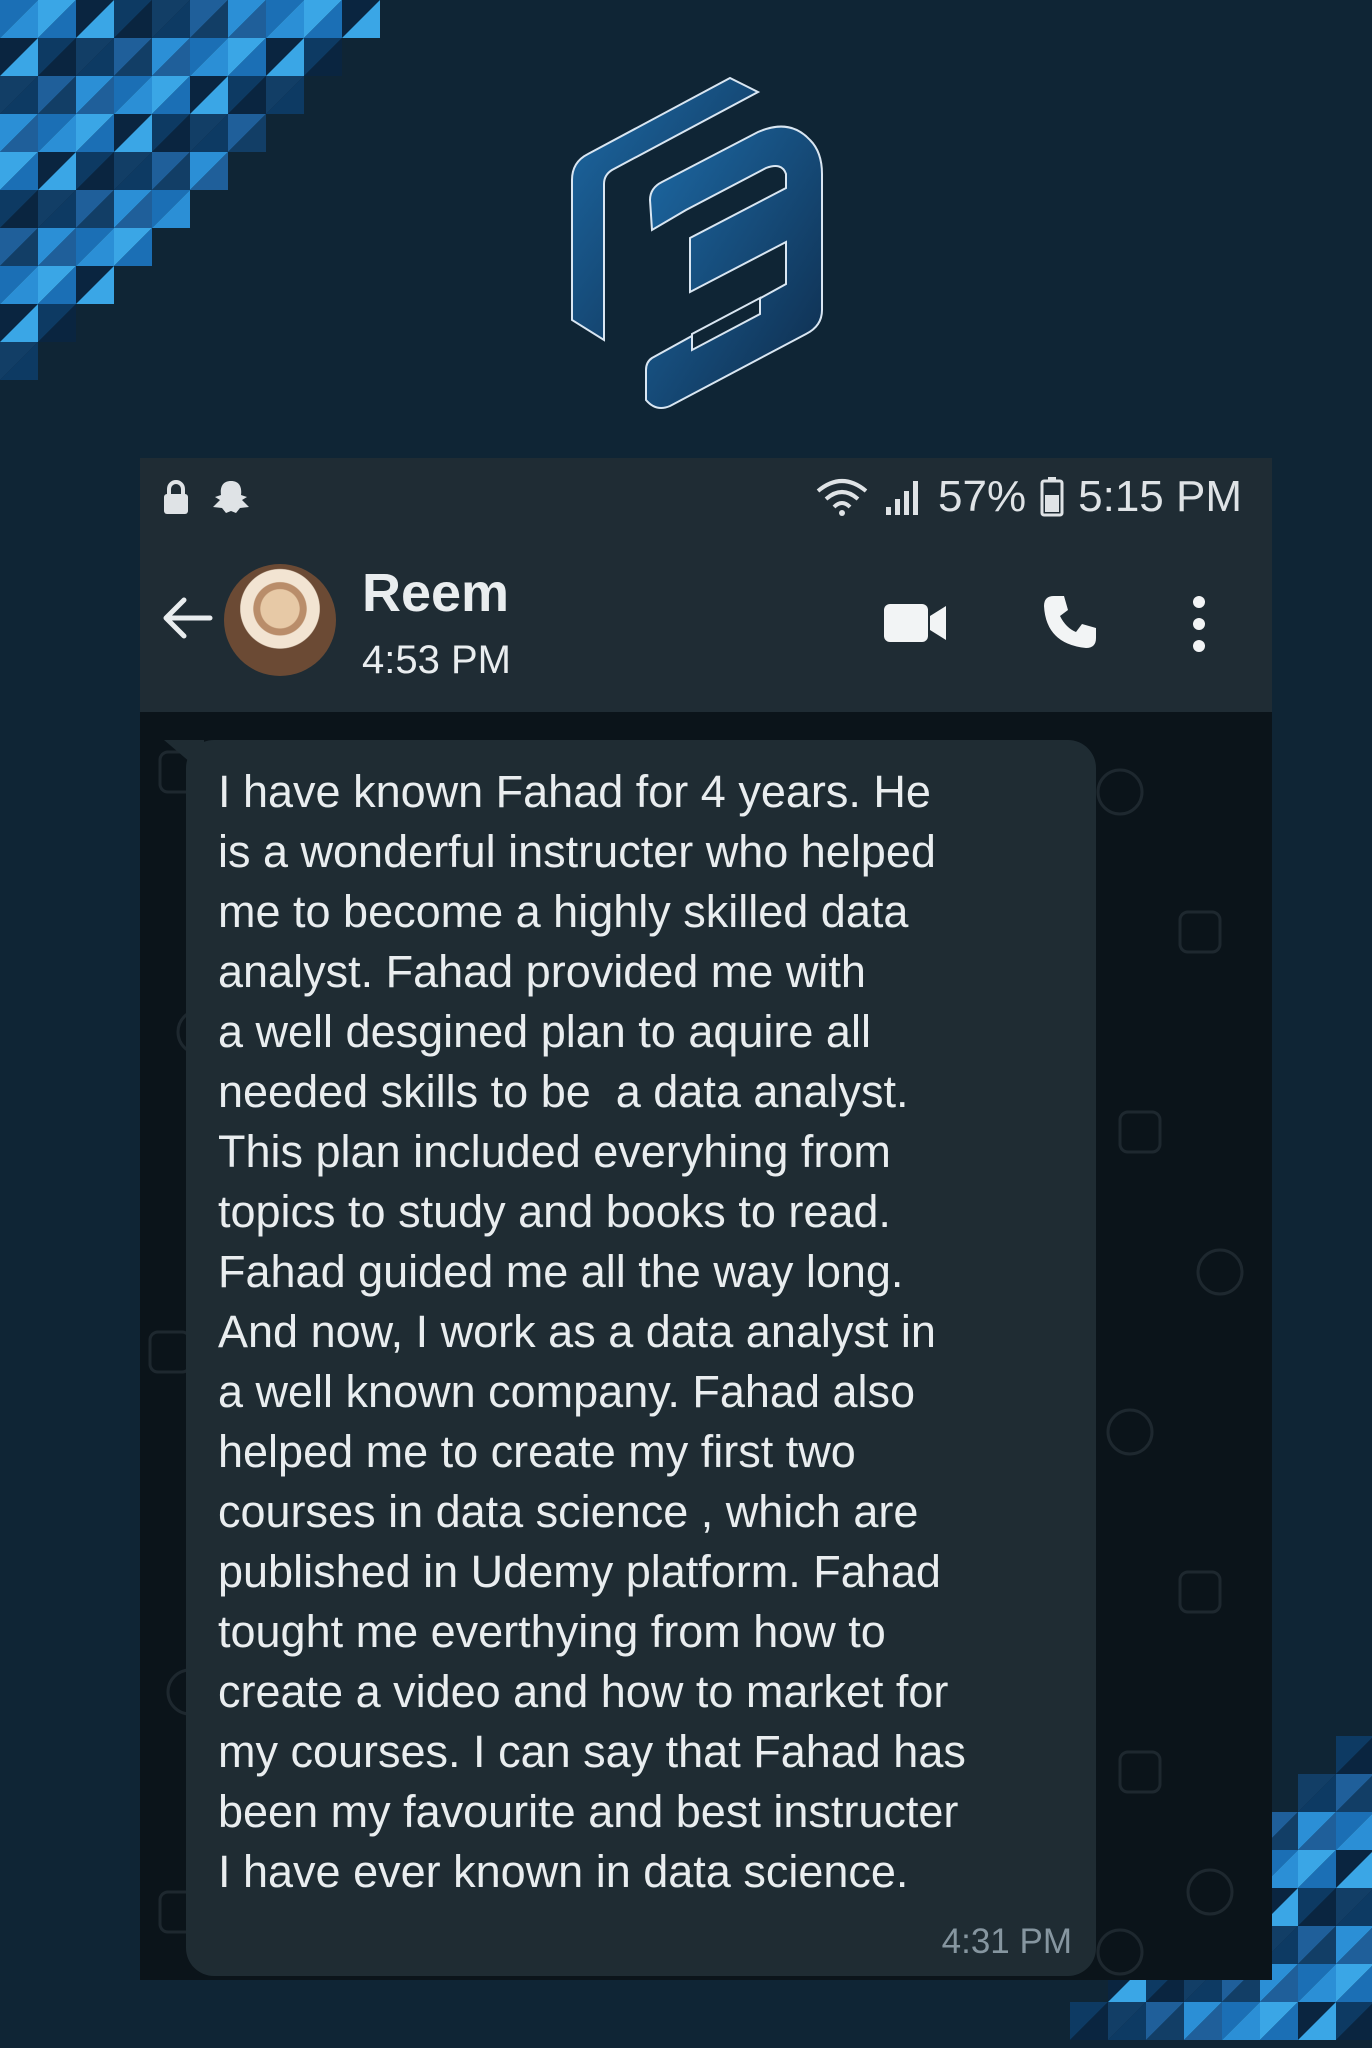  What do you see at coordinates (842, 497) in the screenshot?
I see `wifi-icon` at bounding box center [842, 497].